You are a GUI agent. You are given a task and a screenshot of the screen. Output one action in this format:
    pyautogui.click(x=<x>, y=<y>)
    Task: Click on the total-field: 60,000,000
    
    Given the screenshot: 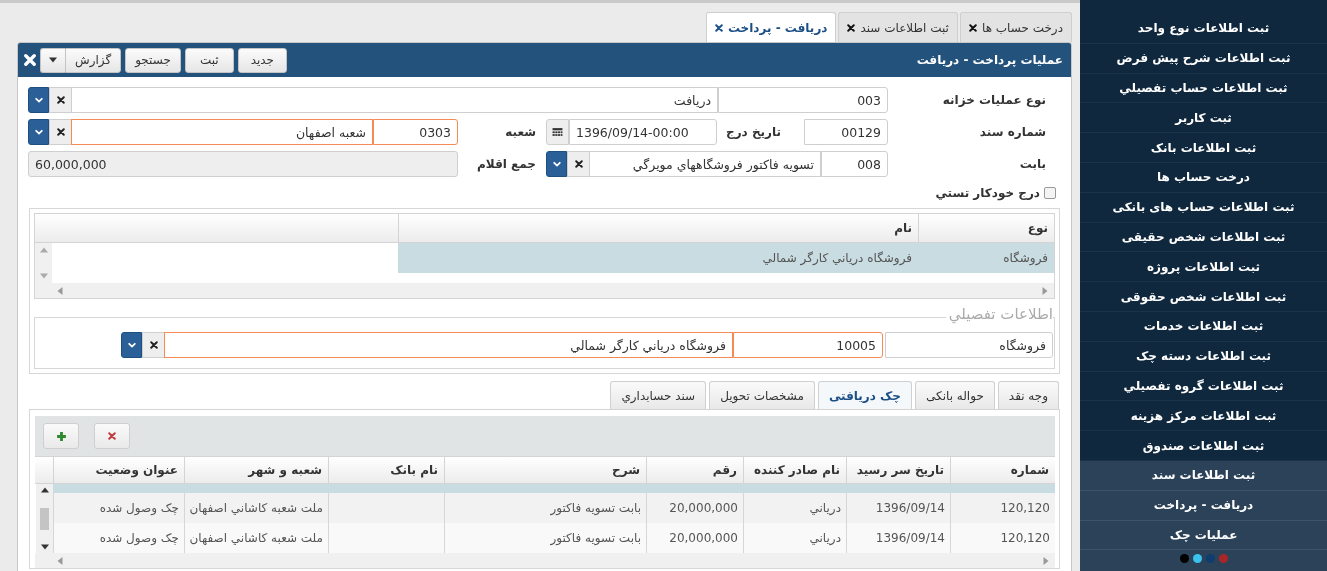 What is the action you would take?
    pyautogui.click(x=243, y=164)
    